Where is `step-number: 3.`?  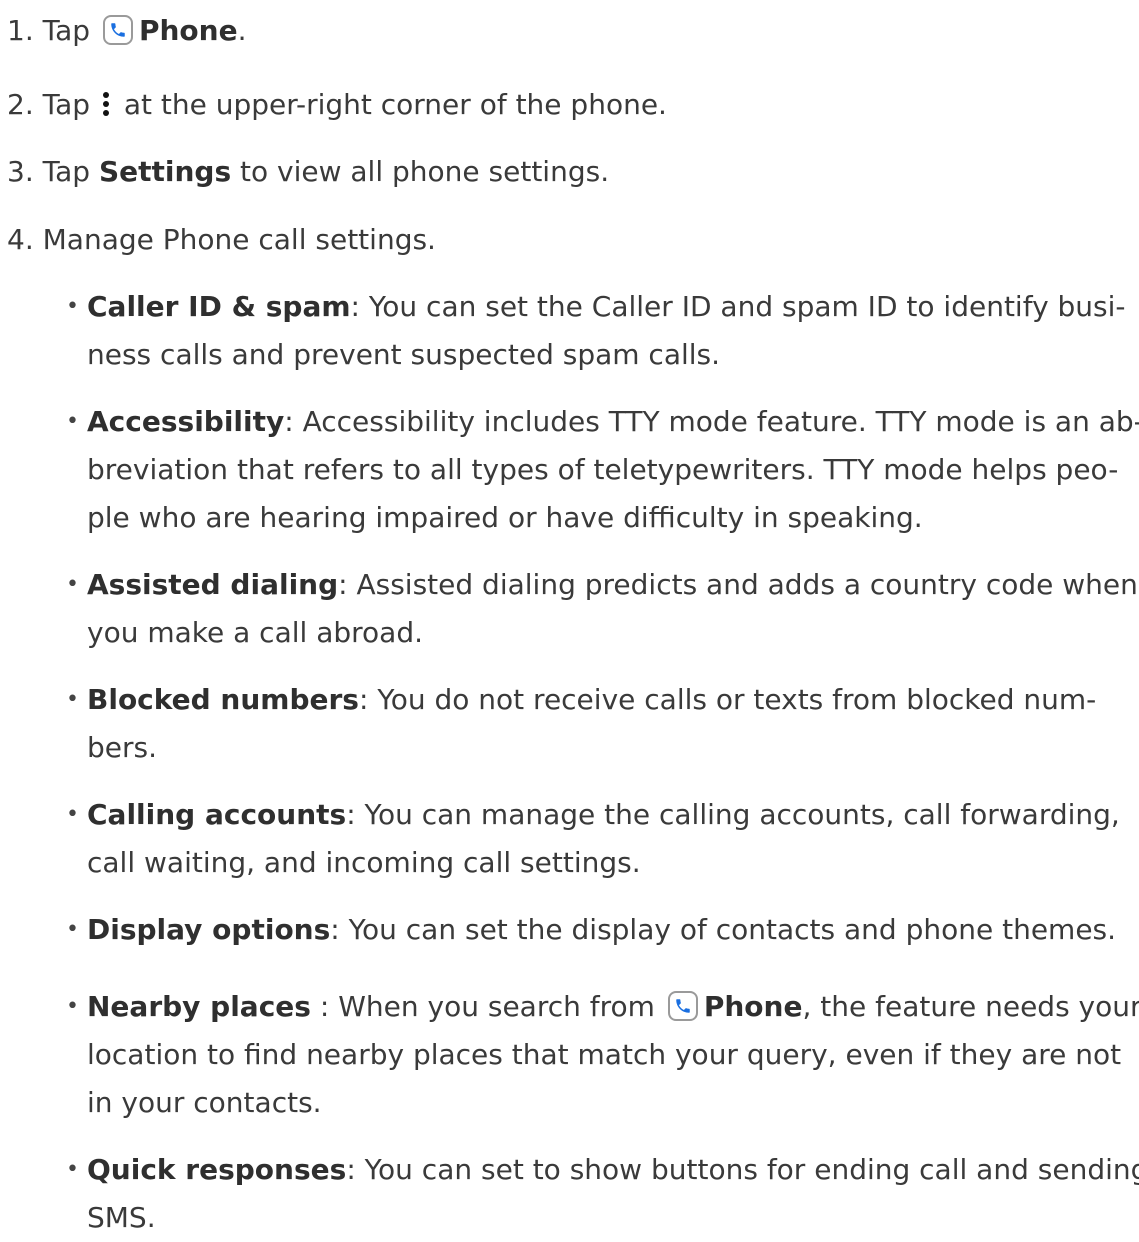 step-number: 3. is located at coordinates (20, 171).